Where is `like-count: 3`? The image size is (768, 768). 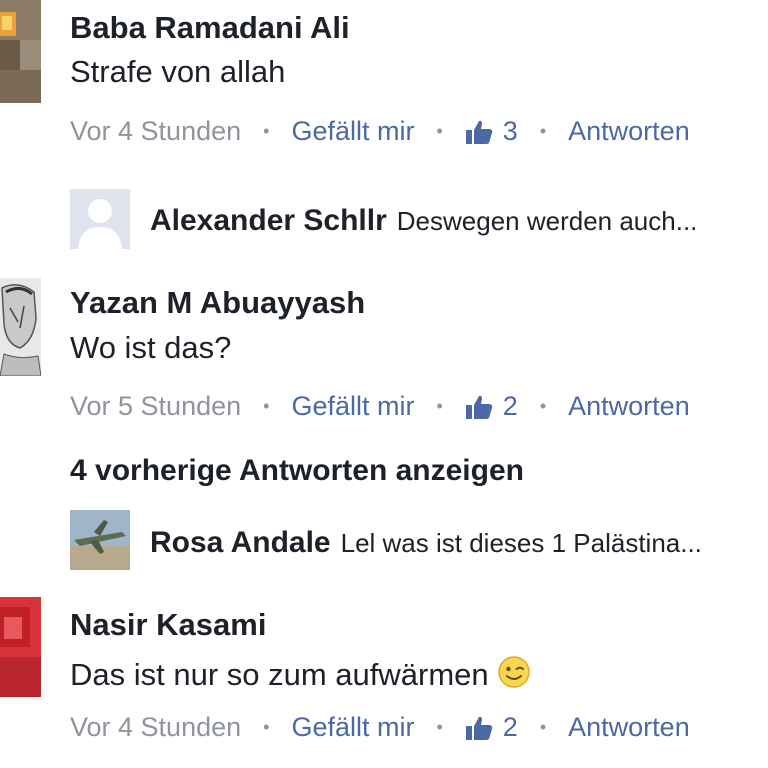 like-count: 3 is located at coordinates (510, 131).